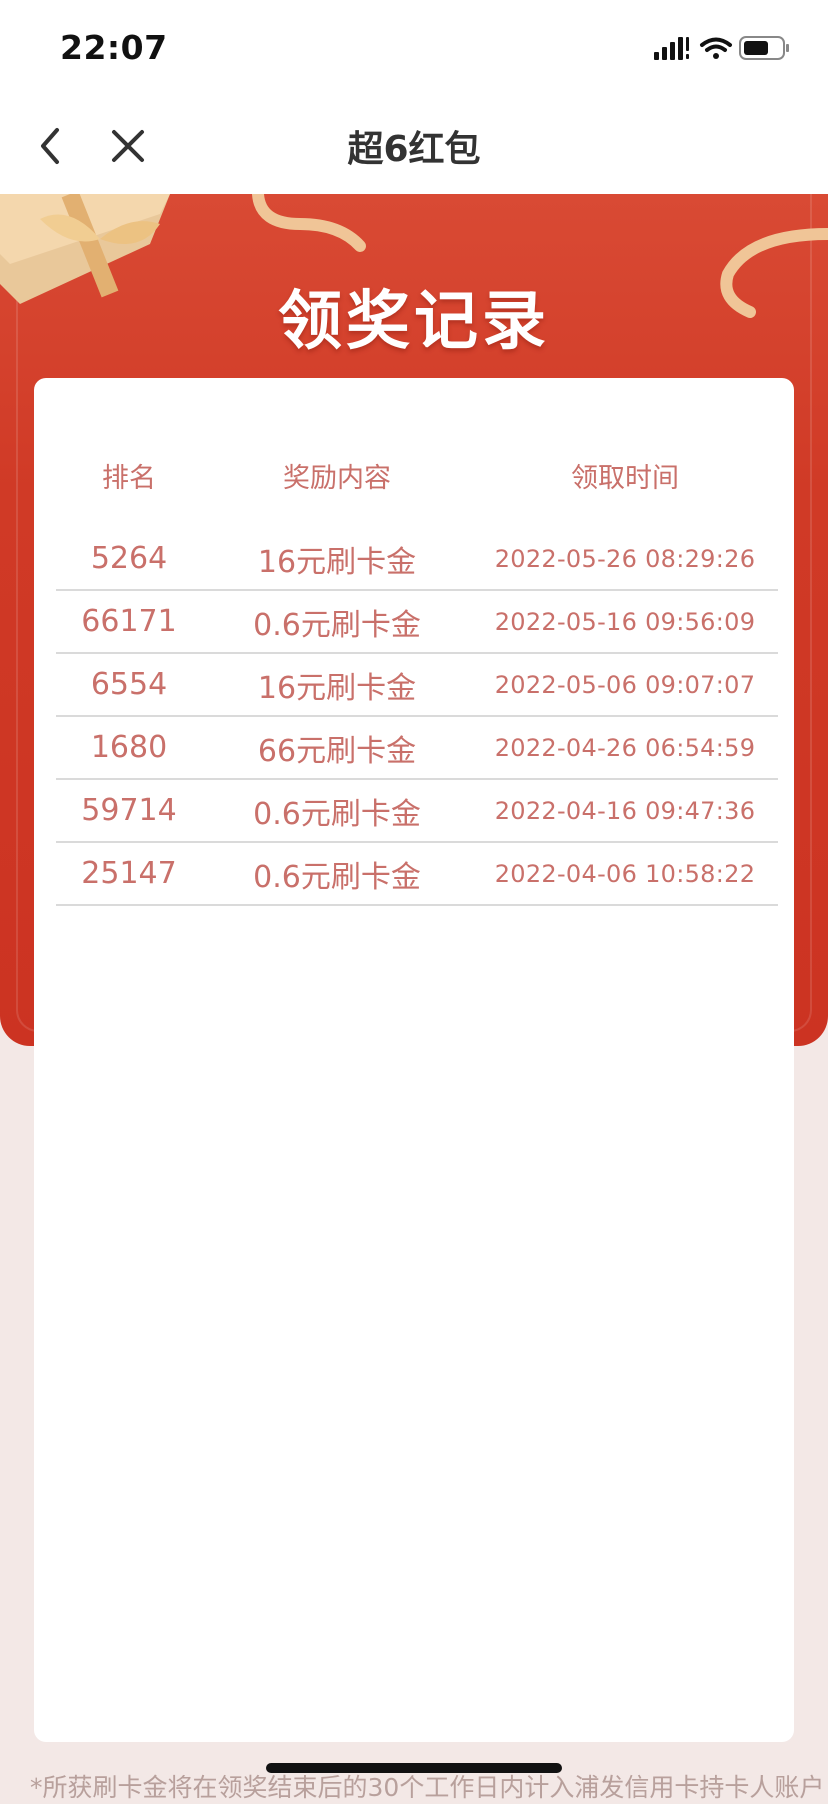 The height and width of the screenshot is (1804, 828). Describe the element at coordinates (625, 810) in the screenshot. I see `cell-time: 2022-04-16 09:47:36` at that location.